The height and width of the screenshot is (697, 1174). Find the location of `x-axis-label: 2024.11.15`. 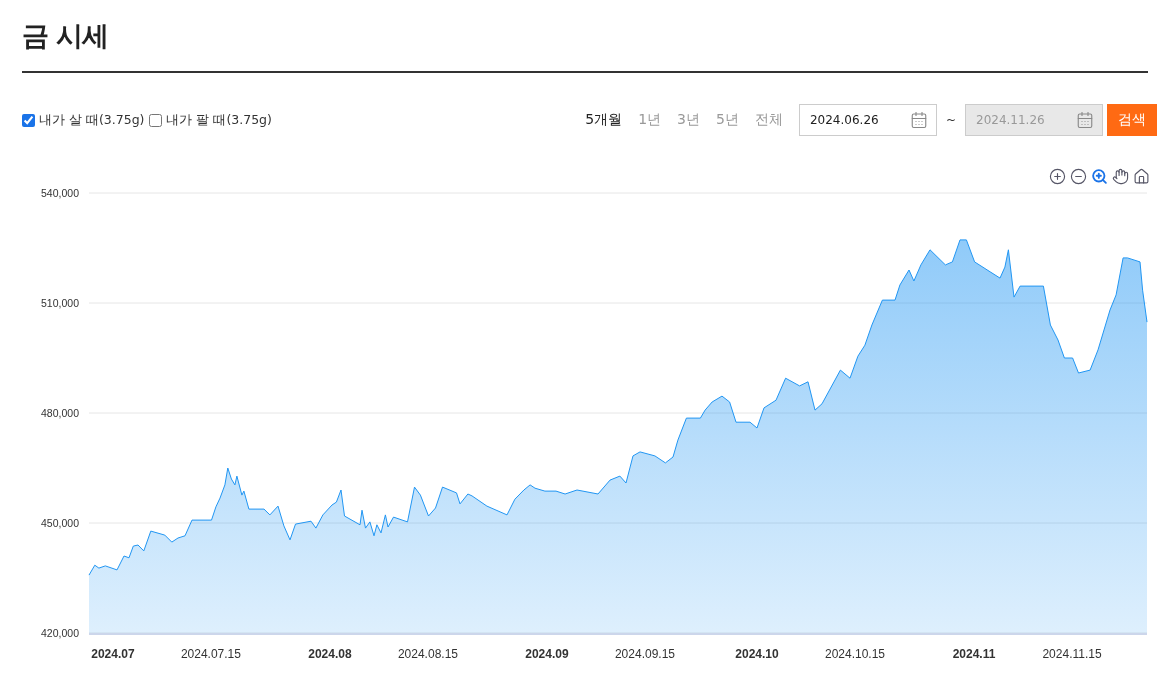

x-axis-label: 2024.11.15 is located at coordinates (1072, 654).